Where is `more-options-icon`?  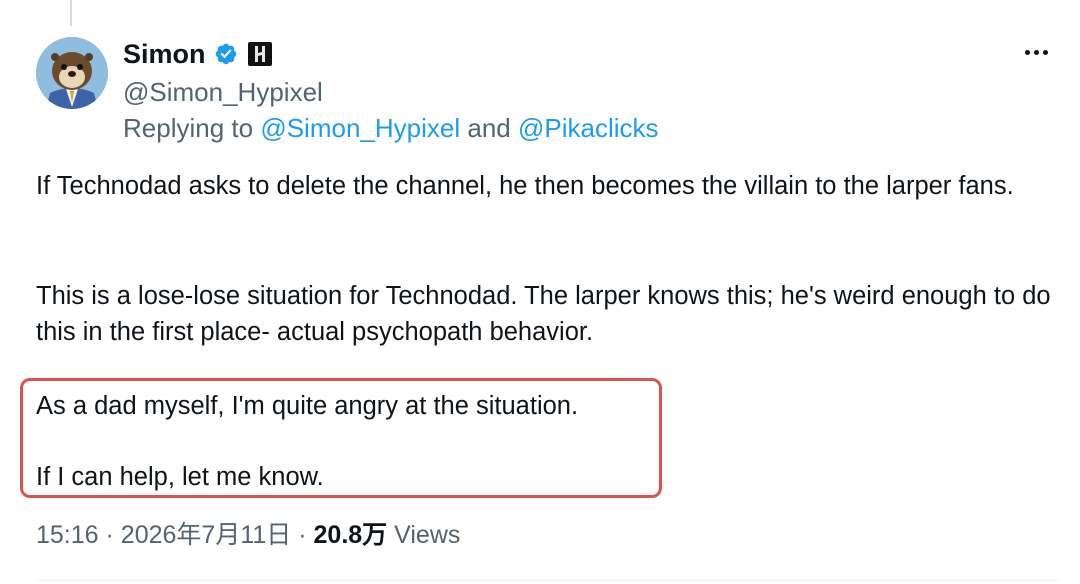 more-options-icon is located at coordinates (1036, 52).